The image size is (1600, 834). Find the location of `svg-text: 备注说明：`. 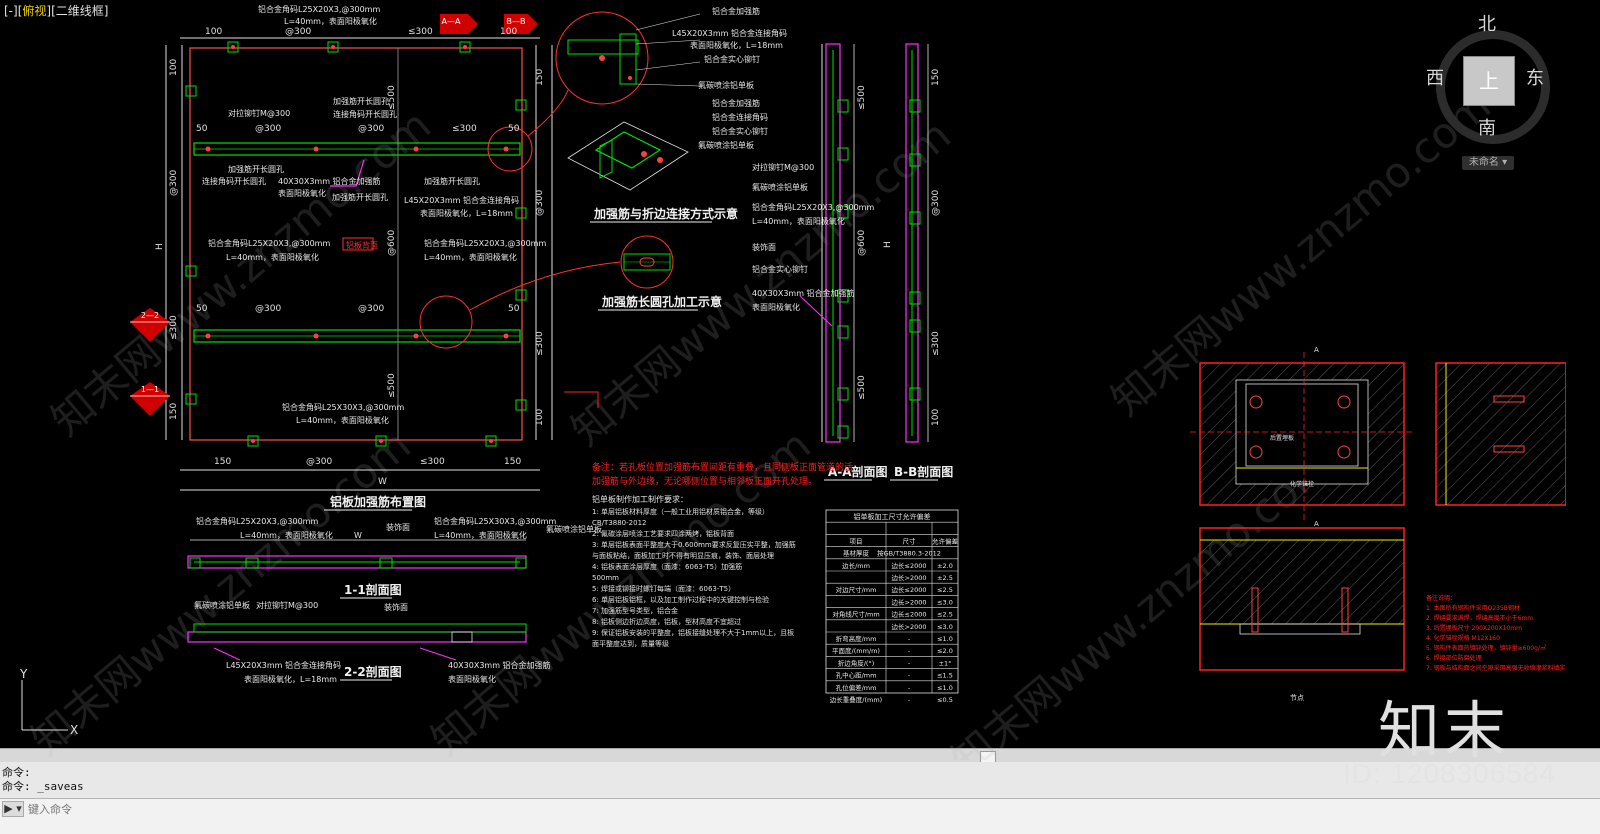

svg-text: 备注说明： is located at coordinates (1441, 598).